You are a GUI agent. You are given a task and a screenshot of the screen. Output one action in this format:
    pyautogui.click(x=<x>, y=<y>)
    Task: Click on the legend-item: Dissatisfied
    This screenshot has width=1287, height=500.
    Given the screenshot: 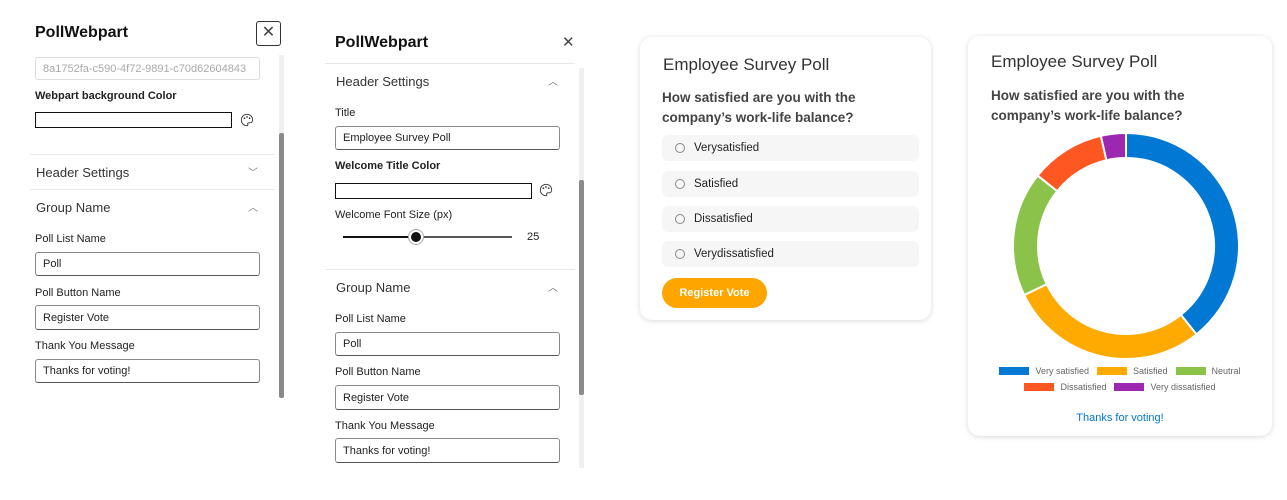 What is the action you would take?
    pyautogui.click(x=1065, y=387)
    